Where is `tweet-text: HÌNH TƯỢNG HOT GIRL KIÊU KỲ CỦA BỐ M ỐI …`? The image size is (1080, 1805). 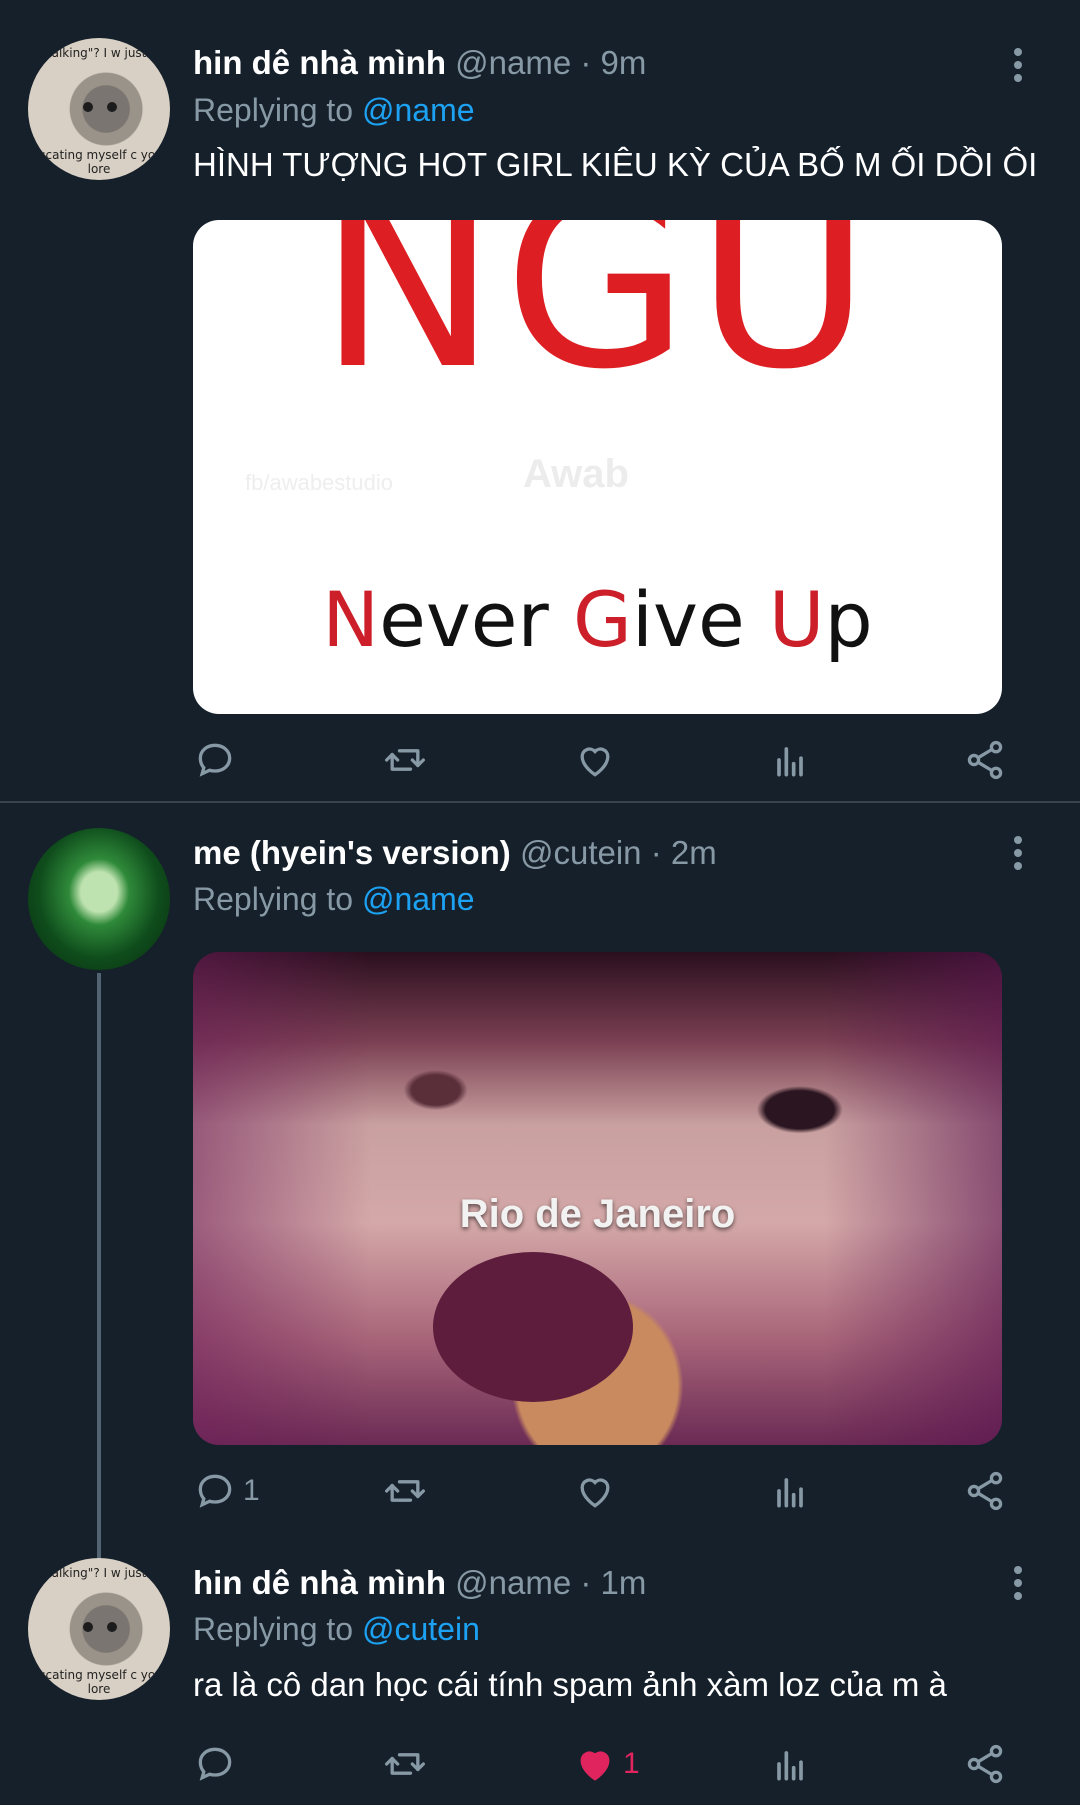
tweet-text: HÌNH TƯỢNG HOT GIRL KIÊU KỲ CỦA BỐ M ỐI … is located at coordinates (615, 164).